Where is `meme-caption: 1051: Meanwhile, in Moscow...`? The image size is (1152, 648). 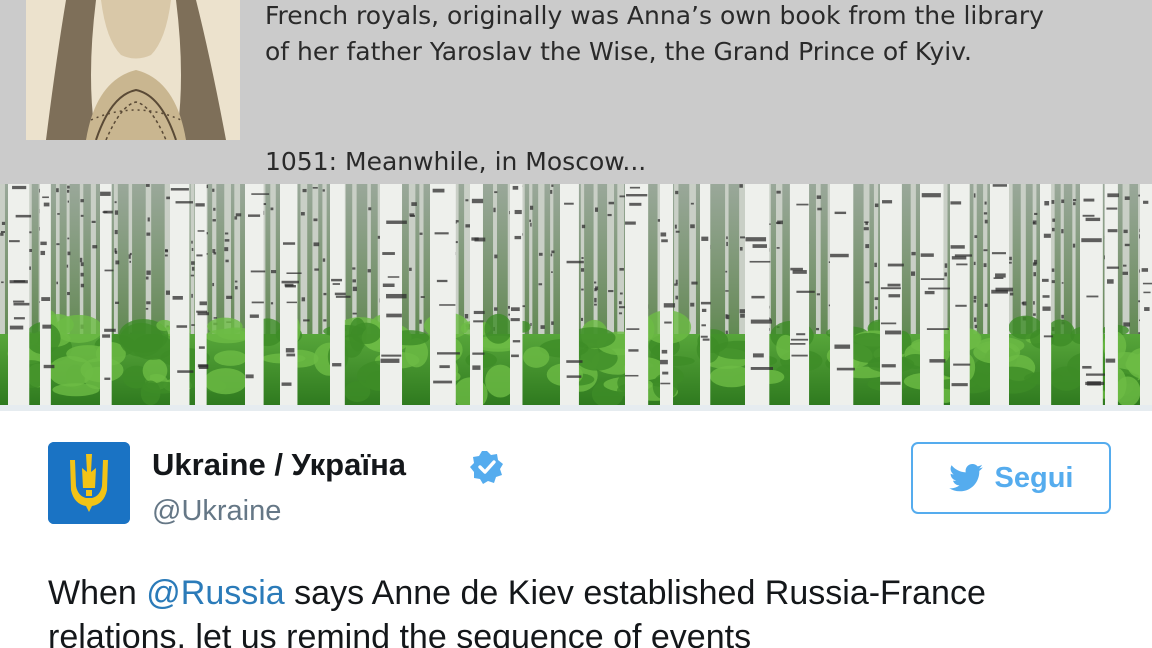 meme-caption: 1051: Meanwhile, in Moscow... is located at coordinates (456, 161).